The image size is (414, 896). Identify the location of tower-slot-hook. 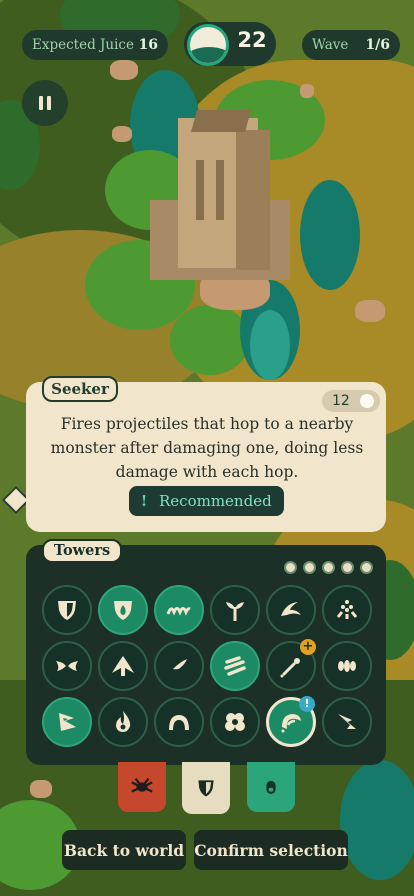
(291, 610).